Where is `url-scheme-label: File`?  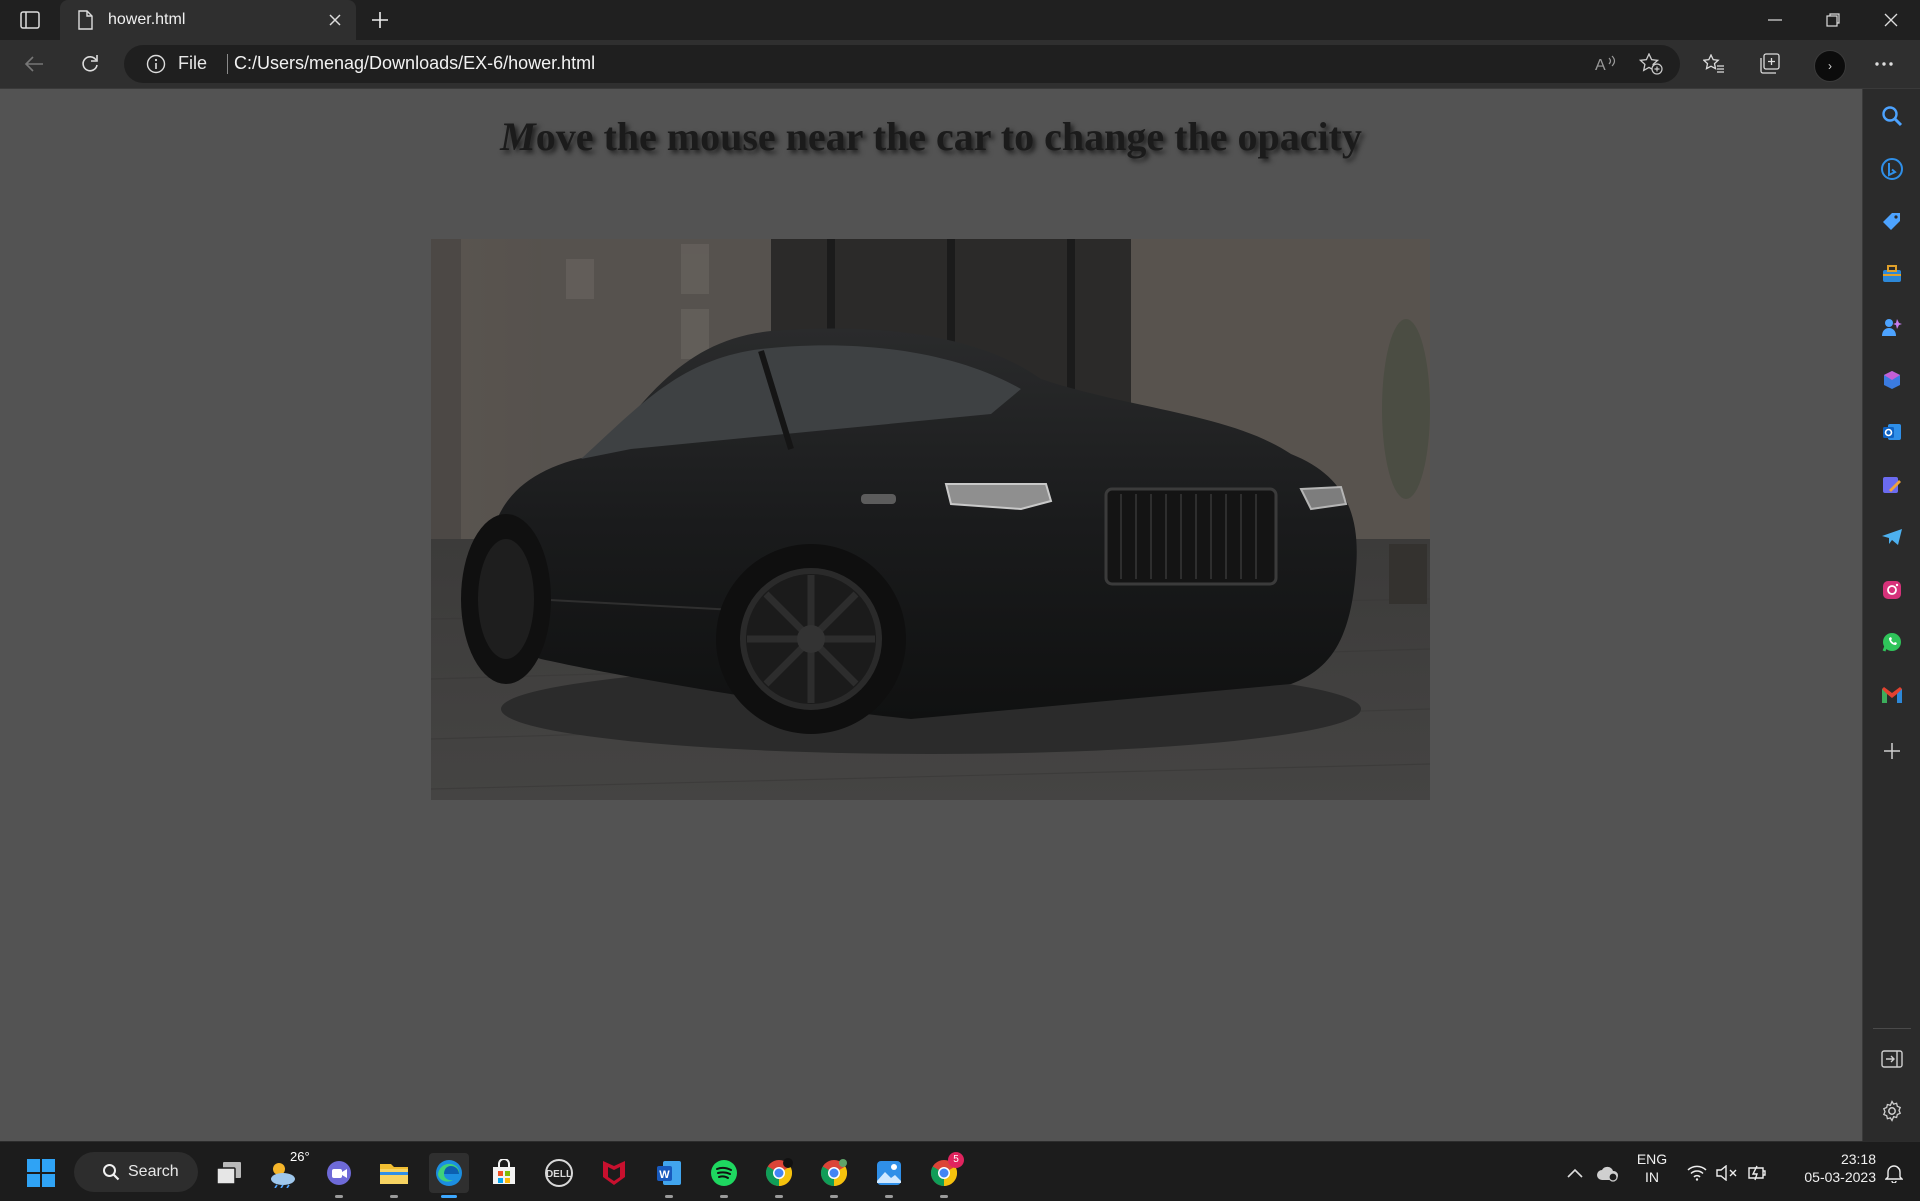
url-scheme-label: File is located at coordinates (193, 63).